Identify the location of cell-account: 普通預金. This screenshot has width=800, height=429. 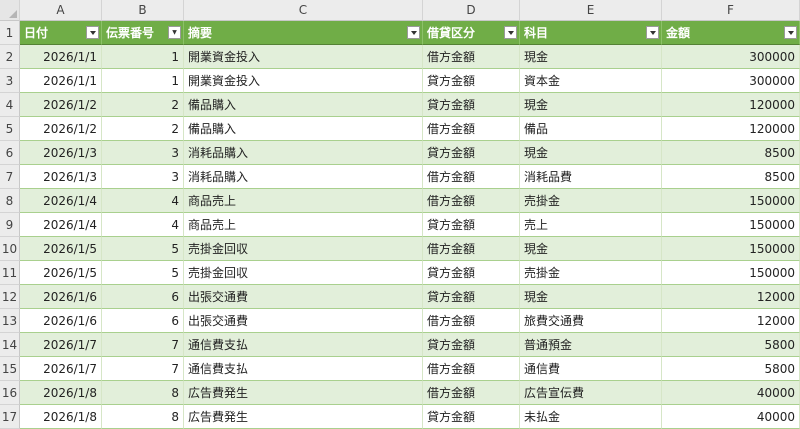
(591, 345).